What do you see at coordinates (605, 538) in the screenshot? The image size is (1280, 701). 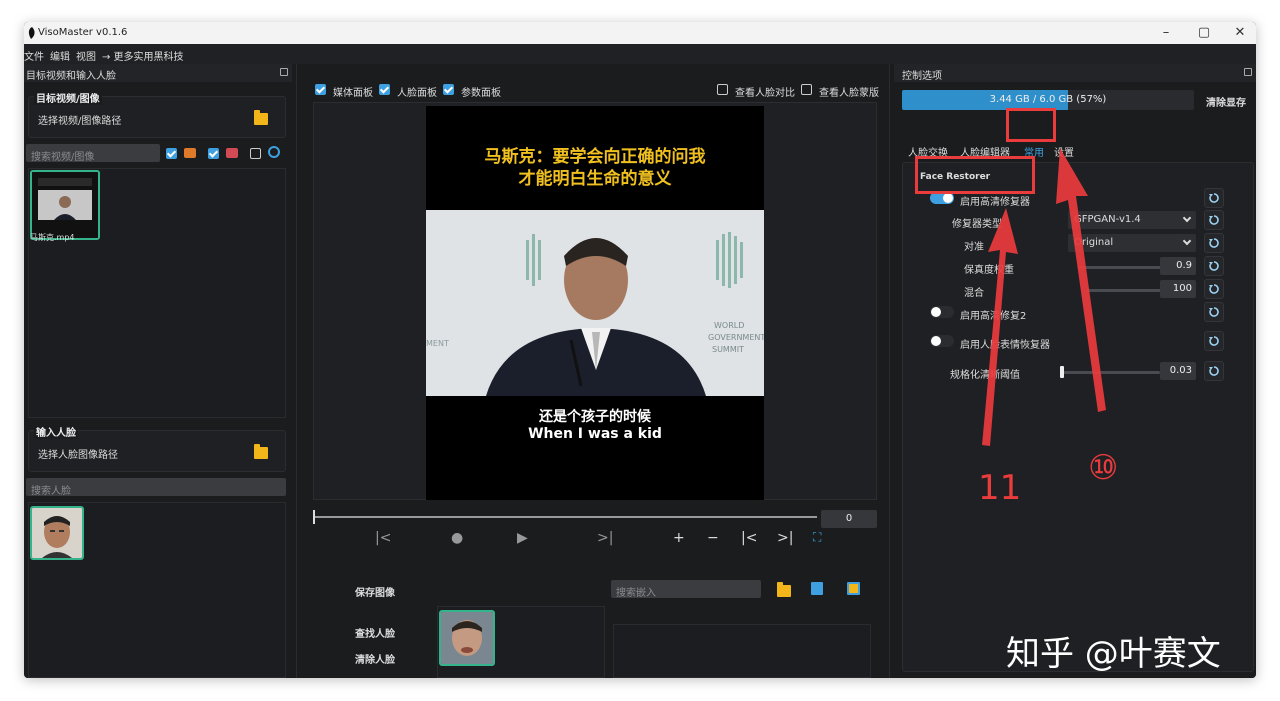 I see `next-marker-icon: >|` at bounding box center [605, 538].